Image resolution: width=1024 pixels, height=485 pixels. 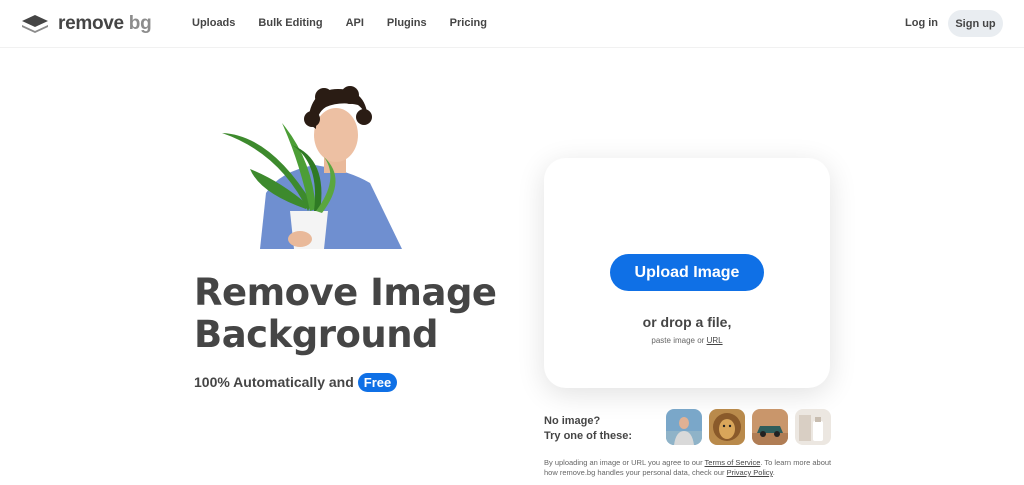 I want to click on sample-person-thumb, so click(x=684, y=427).